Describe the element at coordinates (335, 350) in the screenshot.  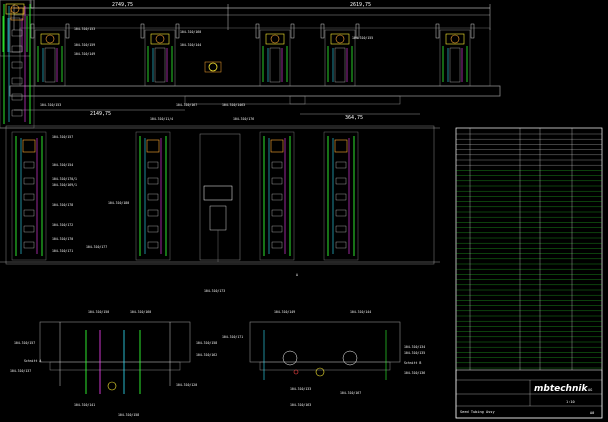
I see `section-view-b: Schnitt B` at that location.